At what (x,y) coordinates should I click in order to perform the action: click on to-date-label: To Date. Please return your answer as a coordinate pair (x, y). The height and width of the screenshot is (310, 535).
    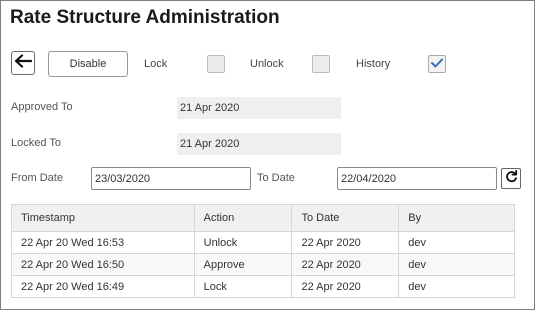
    Looking at the image, I should click on (276, 178).